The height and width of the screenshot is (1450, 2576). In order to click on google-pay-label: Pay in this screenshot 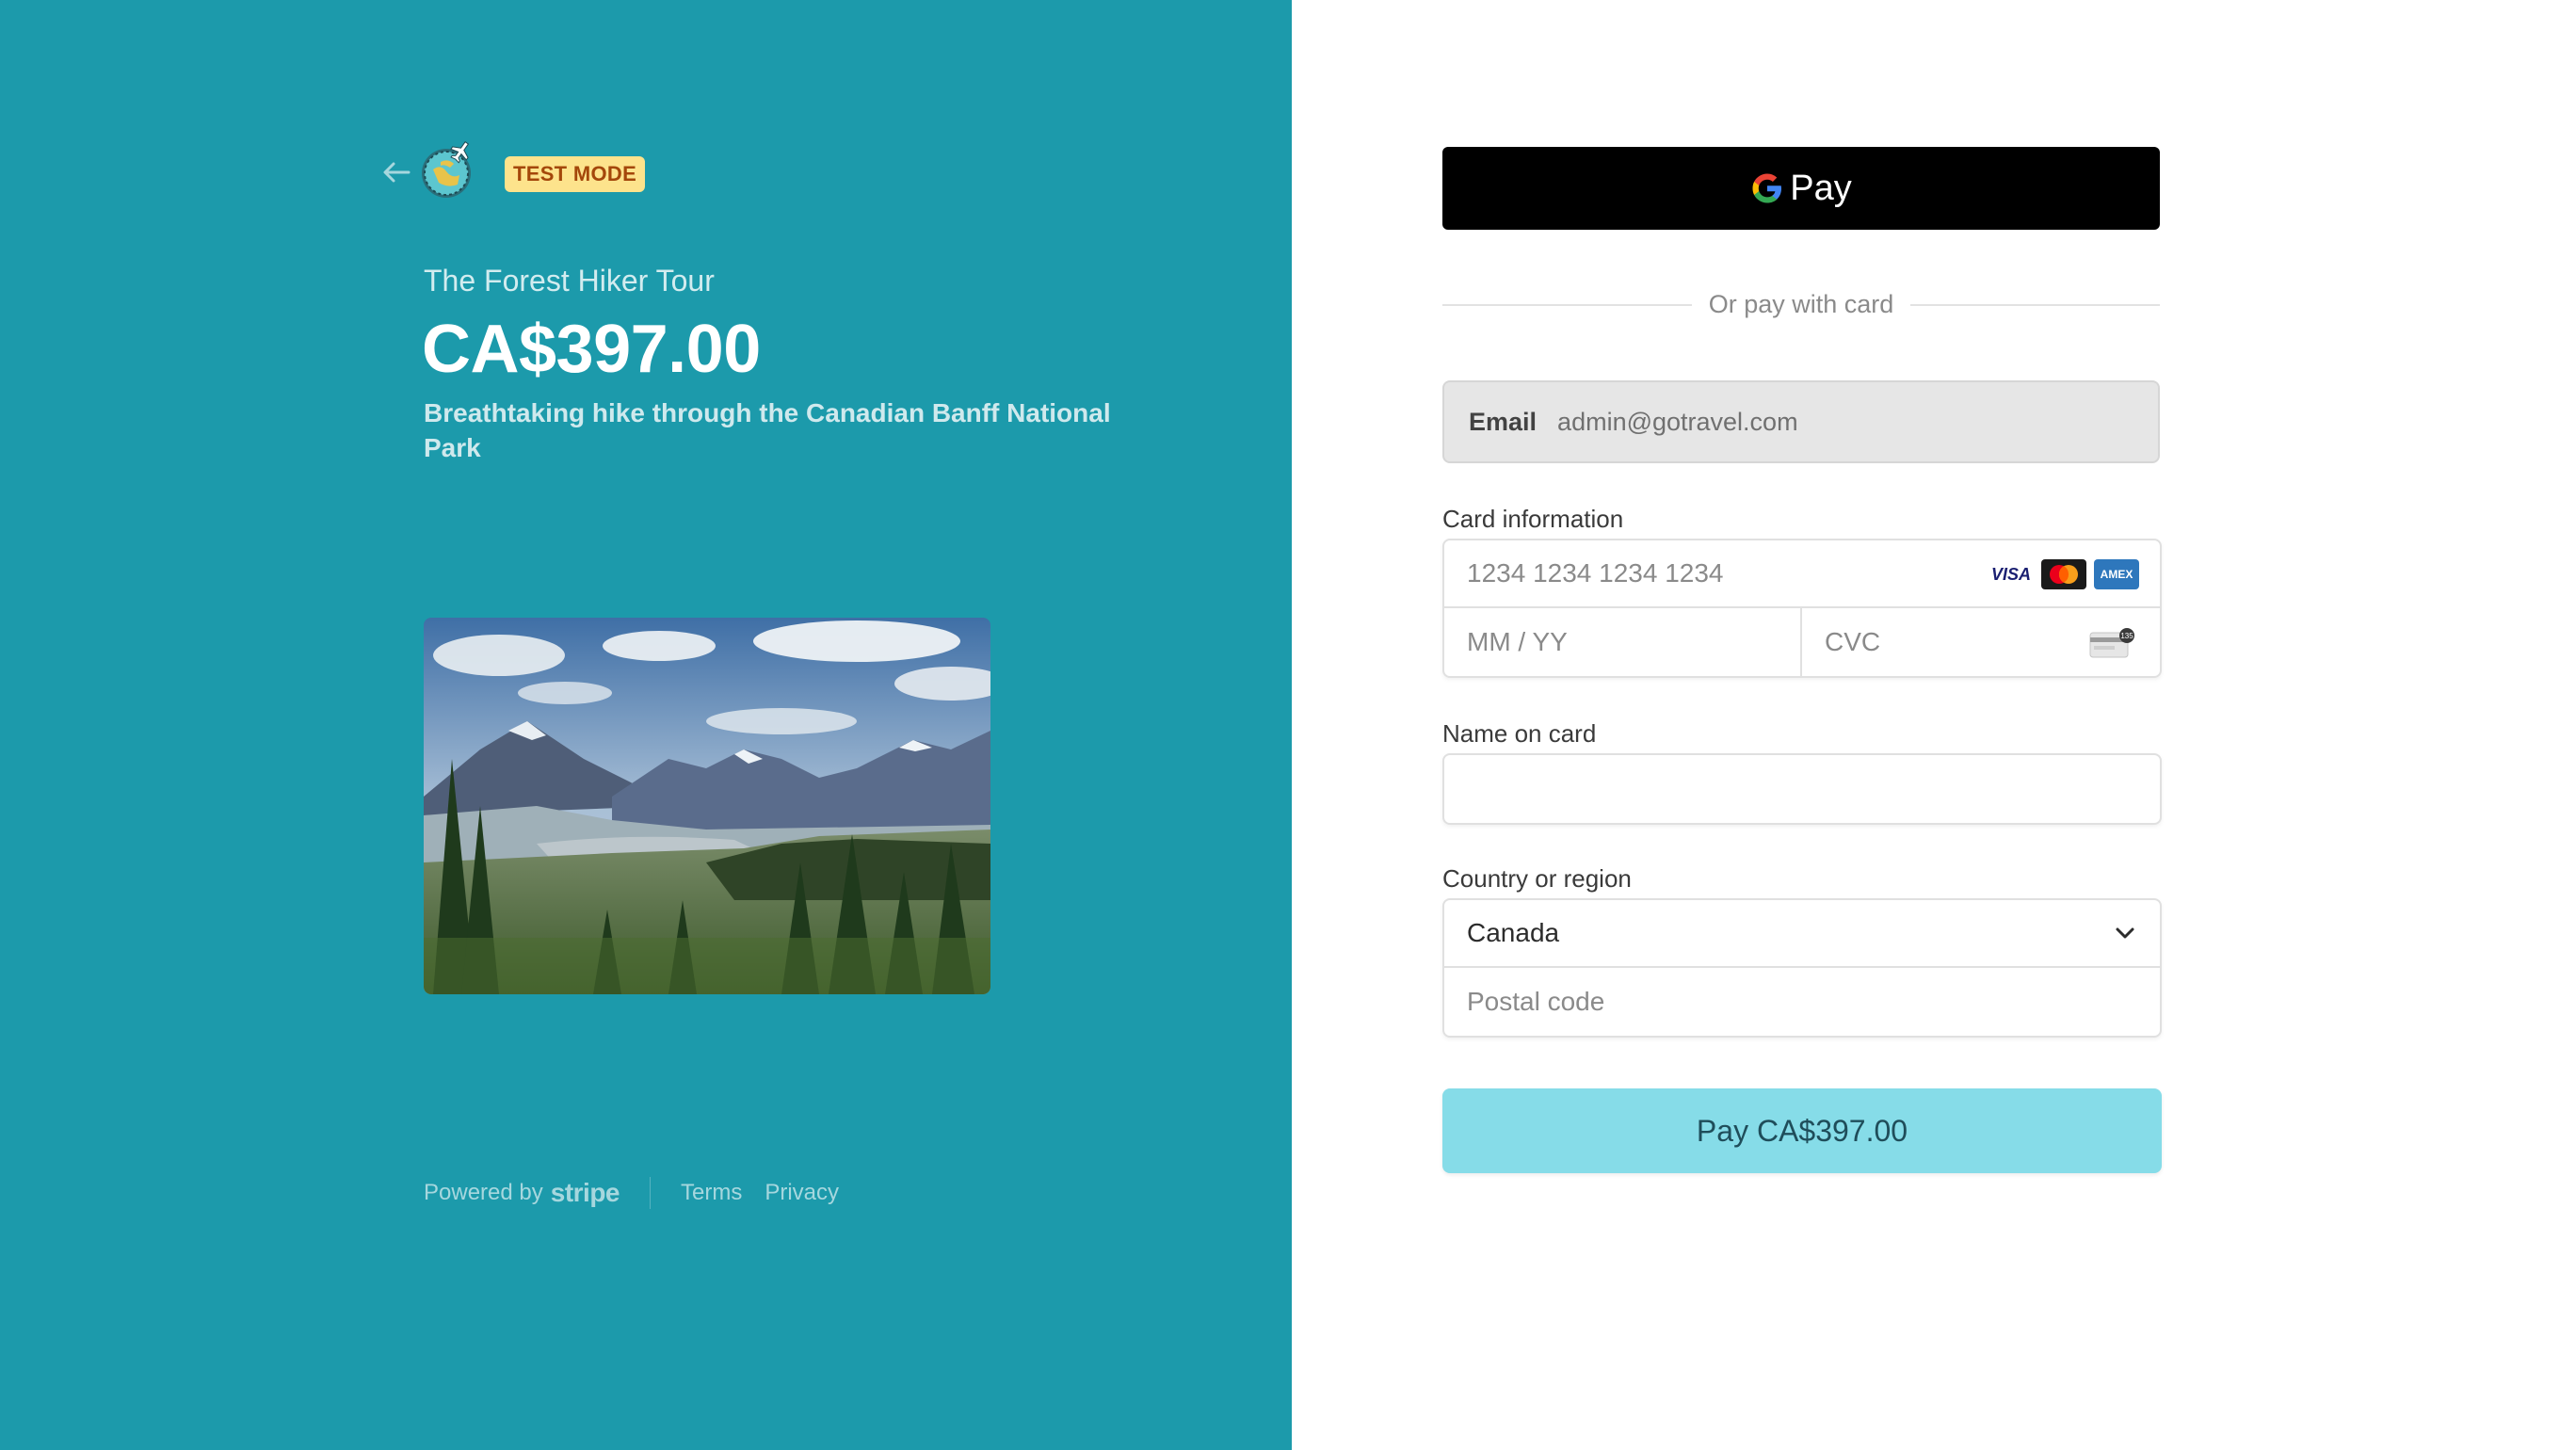, I will do `click(1821, 188)`.